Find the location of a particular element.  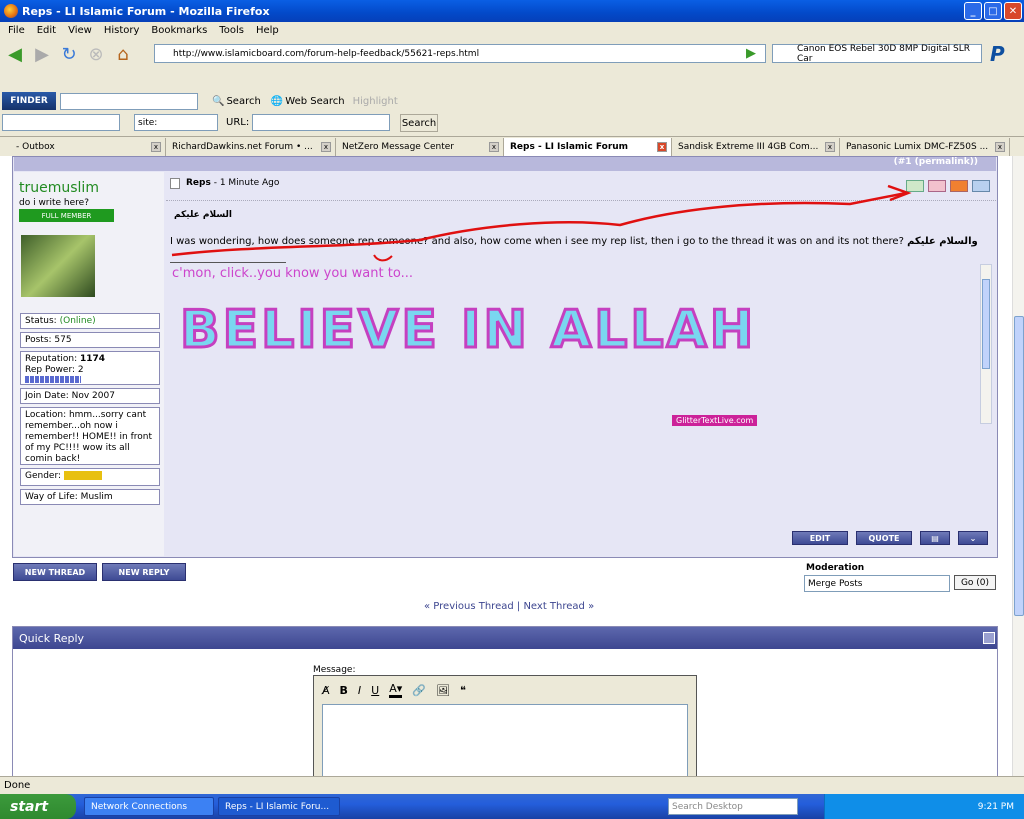

start-label: start is located at coordinates (29, 806).